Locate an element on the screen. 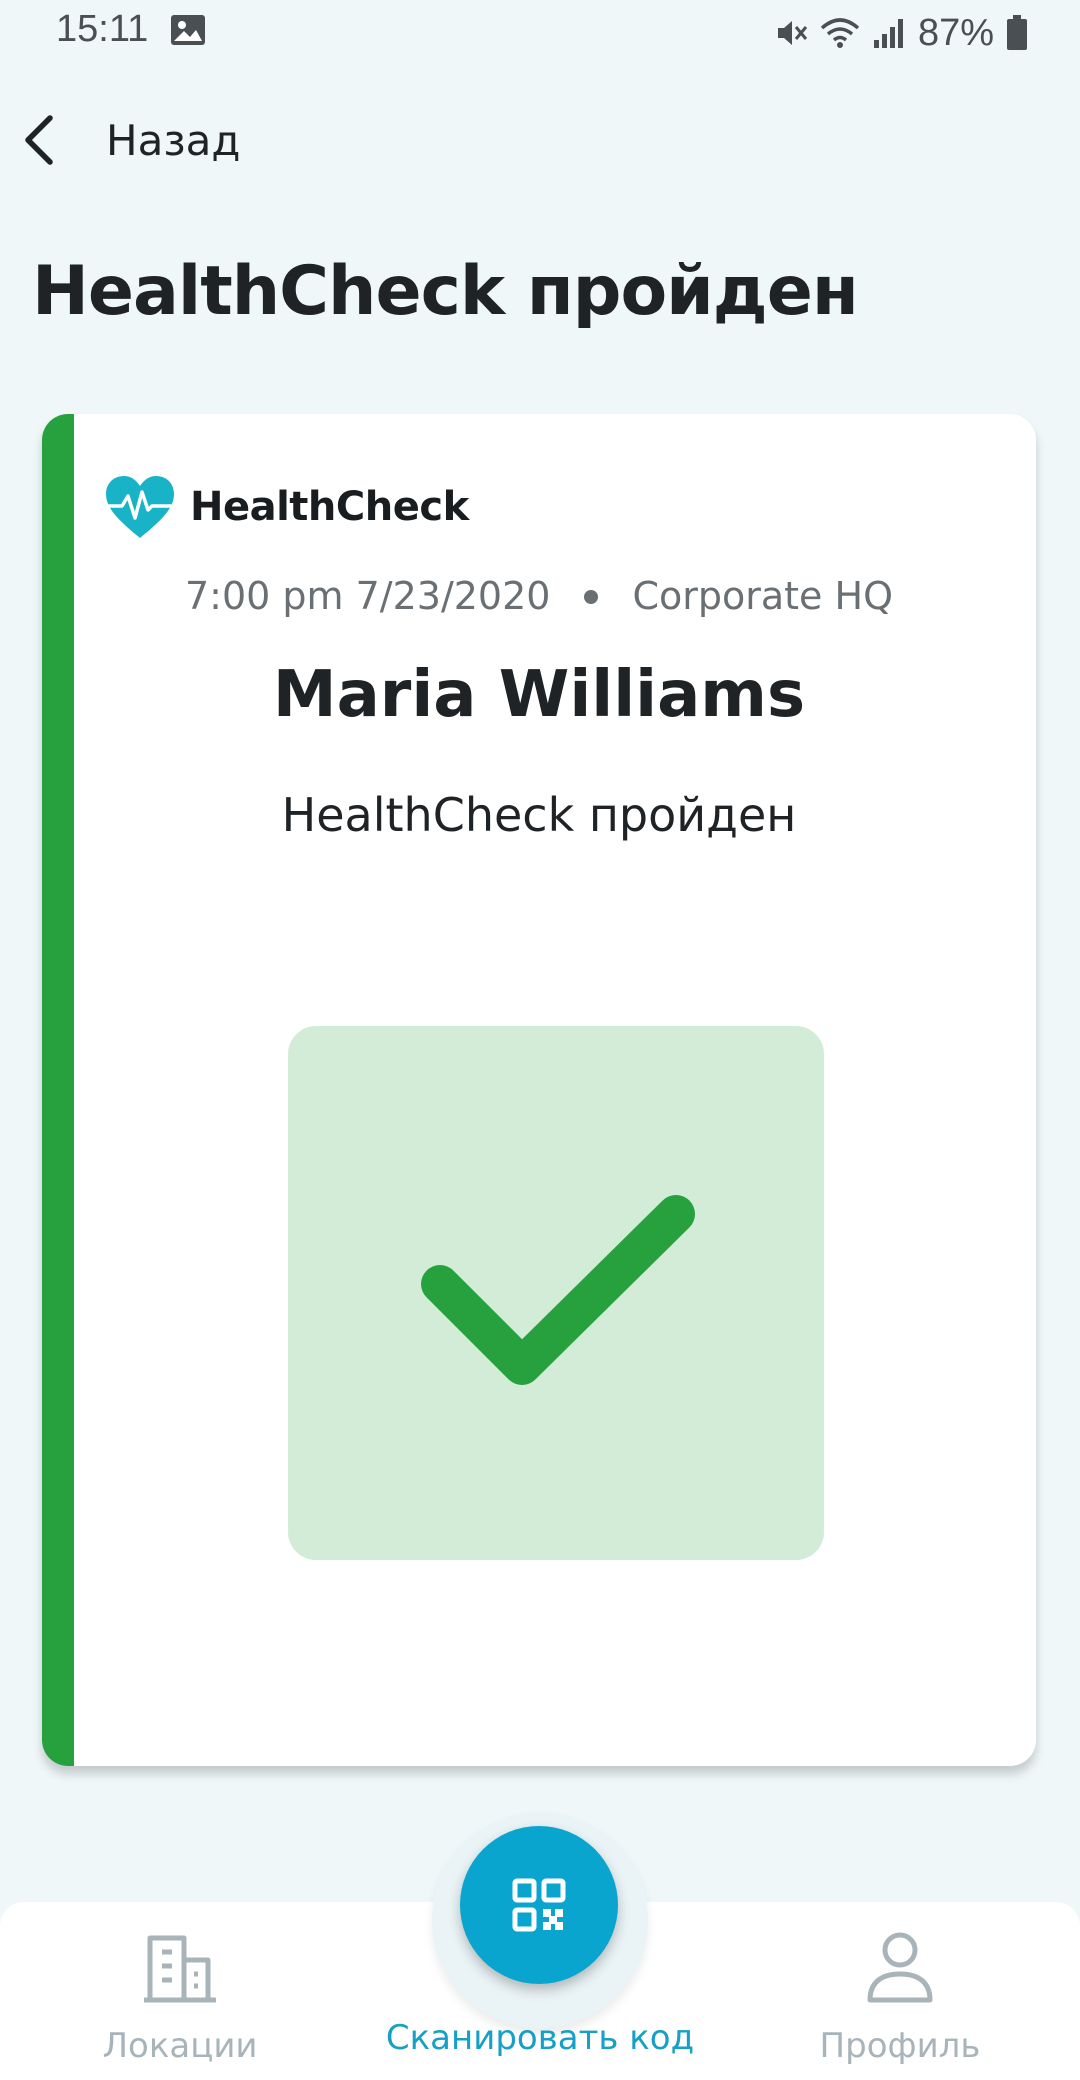 The height and width of the screenshot is (2080, 1080). battery-percent: 87% is located at coordinates (955, 32).